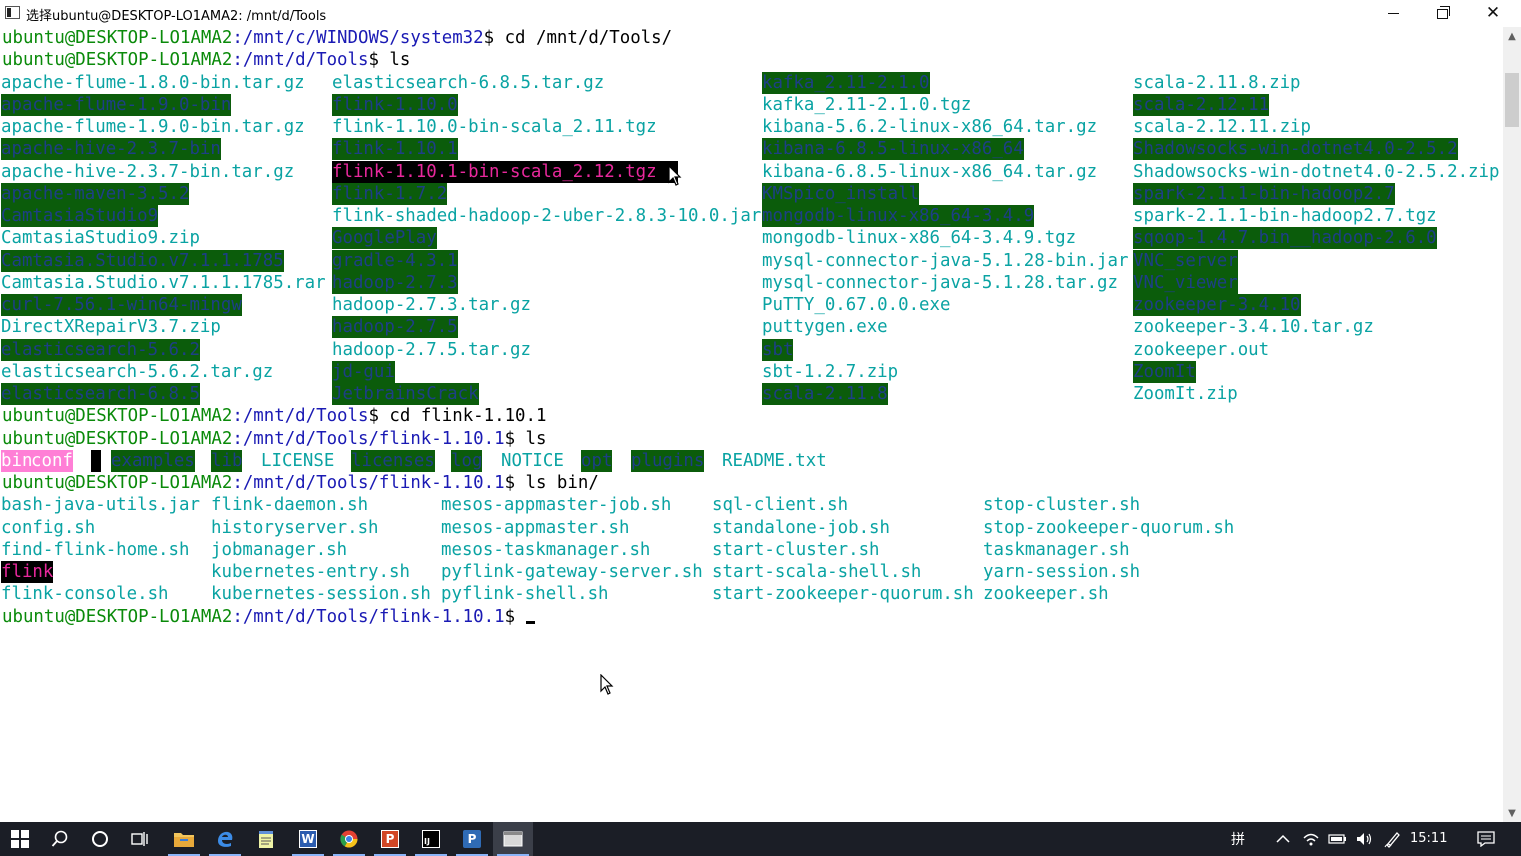 Image resolution: width=1521 pixels, height=856 pixels. I want to click on file-entry: bin, so click(17, 460).